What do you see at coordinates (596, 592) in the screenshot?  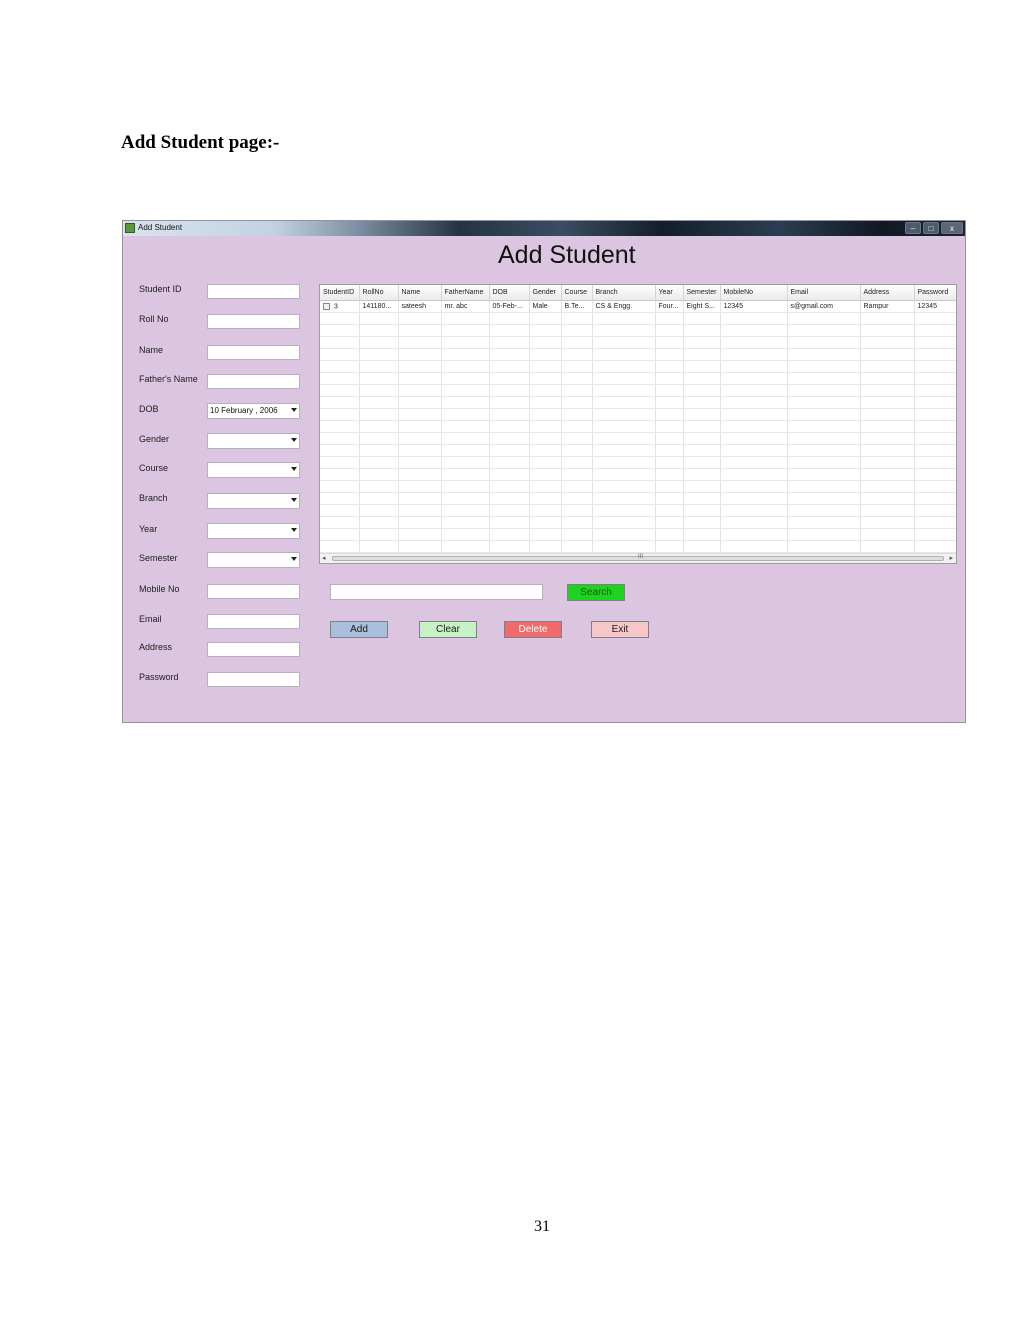 I see `search-button: Search` at bounding box center [596, 592].